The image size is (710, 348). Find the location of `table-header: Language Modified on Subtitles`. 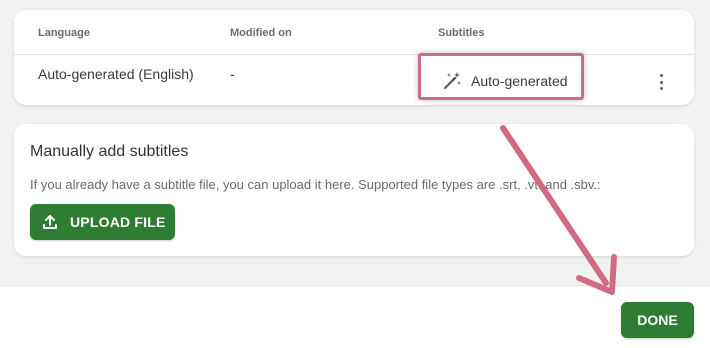

table-header: Language Modified on Subtitles is located at coordinates (354, 32).